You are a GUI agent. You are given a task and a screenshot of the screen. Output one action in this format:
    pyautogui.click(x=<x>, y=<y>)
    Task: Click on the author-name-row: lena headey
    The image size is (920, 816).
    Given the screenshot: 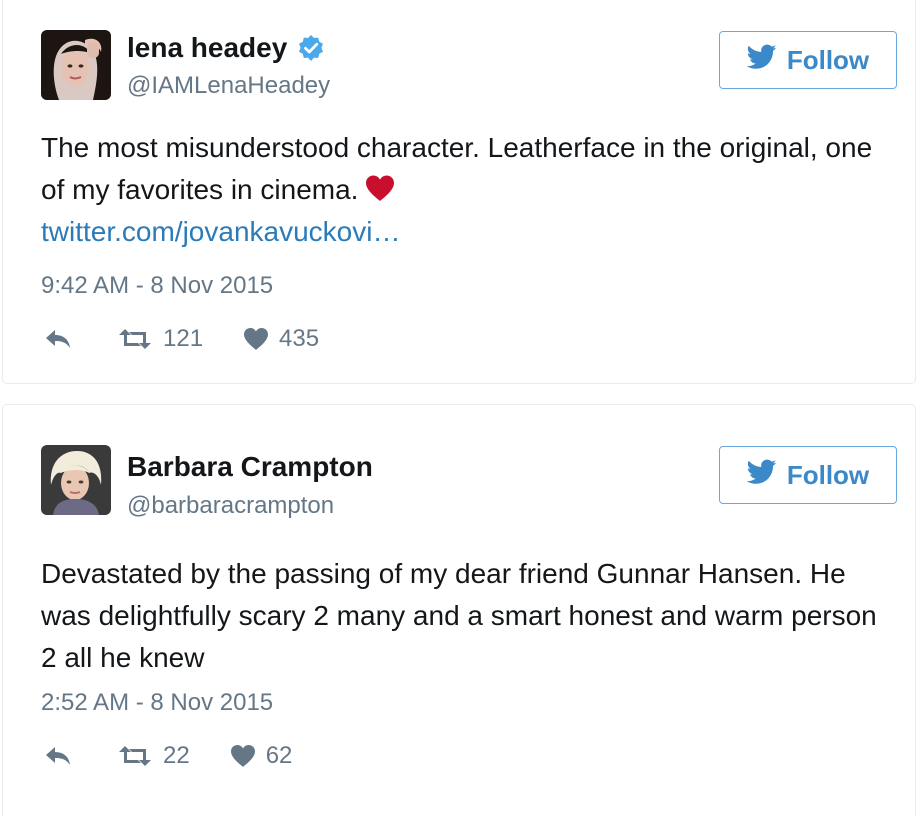 What is the action you would take?
    pyautogui.click(x=226, y=48)
    